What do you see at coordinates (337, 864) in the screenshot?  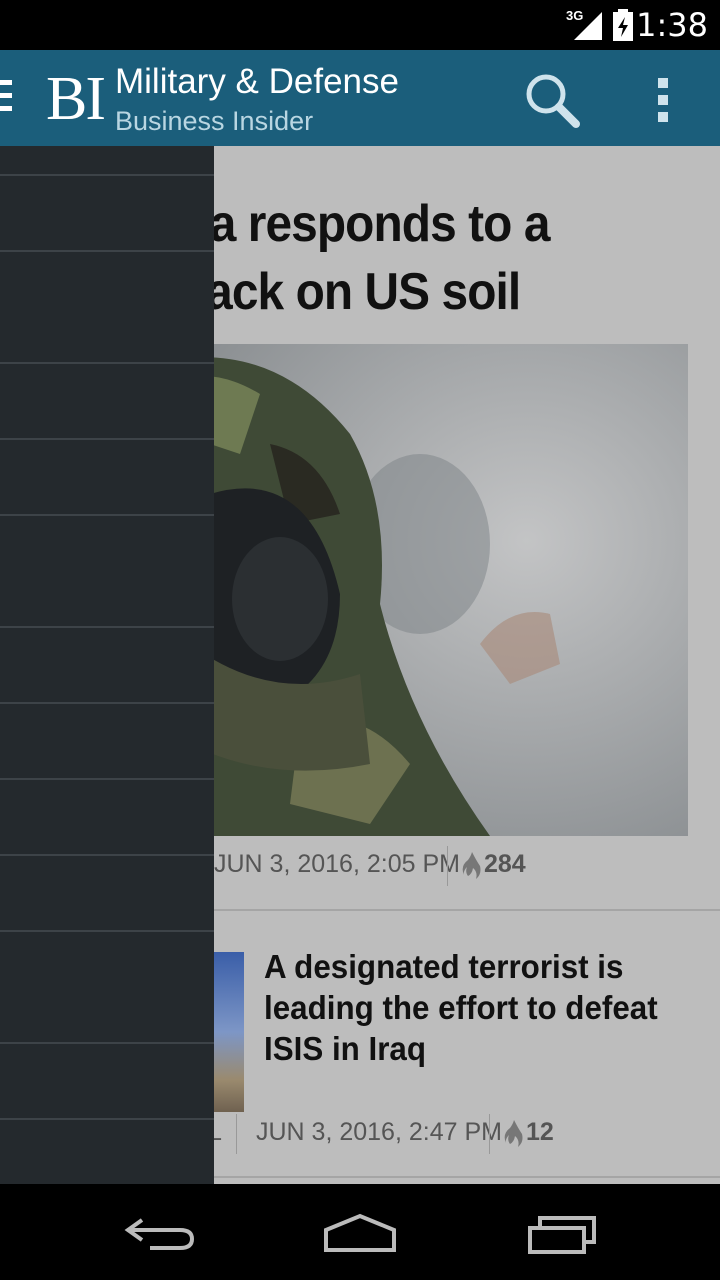 I see `article-timestamp: JUN 3, 2016, 2:05 PM` at bounding box center [337, 864].